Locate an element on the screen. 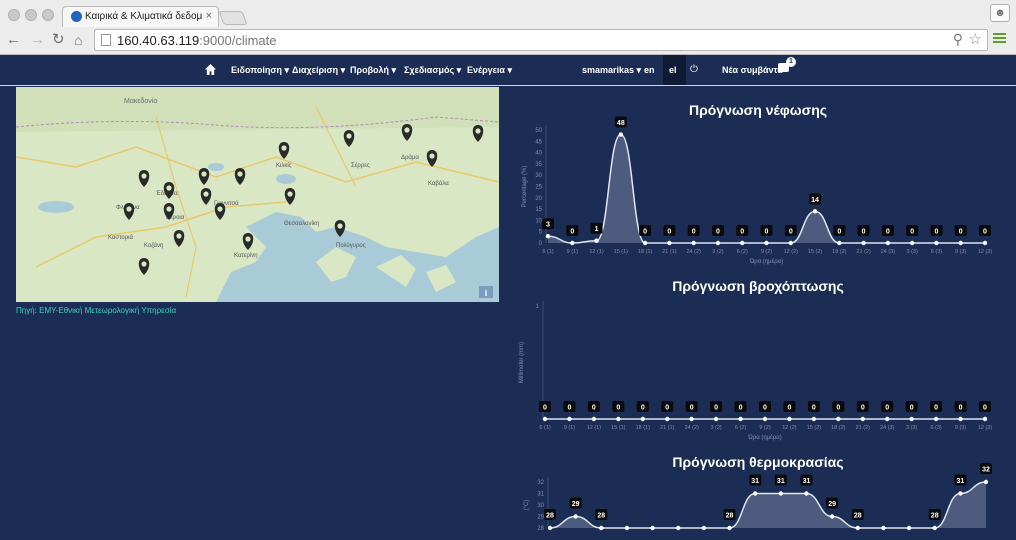 The image size is (1016, 540). nav-planning-menu: Σχεδιασμός ▾ is located at coordinates (432, 70).